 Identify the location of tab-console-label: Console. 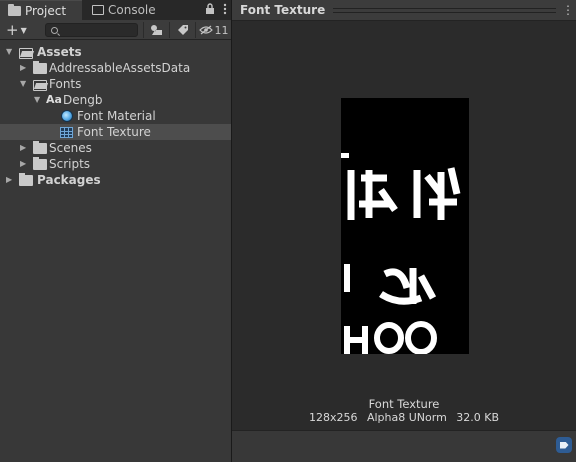
(132, 10).